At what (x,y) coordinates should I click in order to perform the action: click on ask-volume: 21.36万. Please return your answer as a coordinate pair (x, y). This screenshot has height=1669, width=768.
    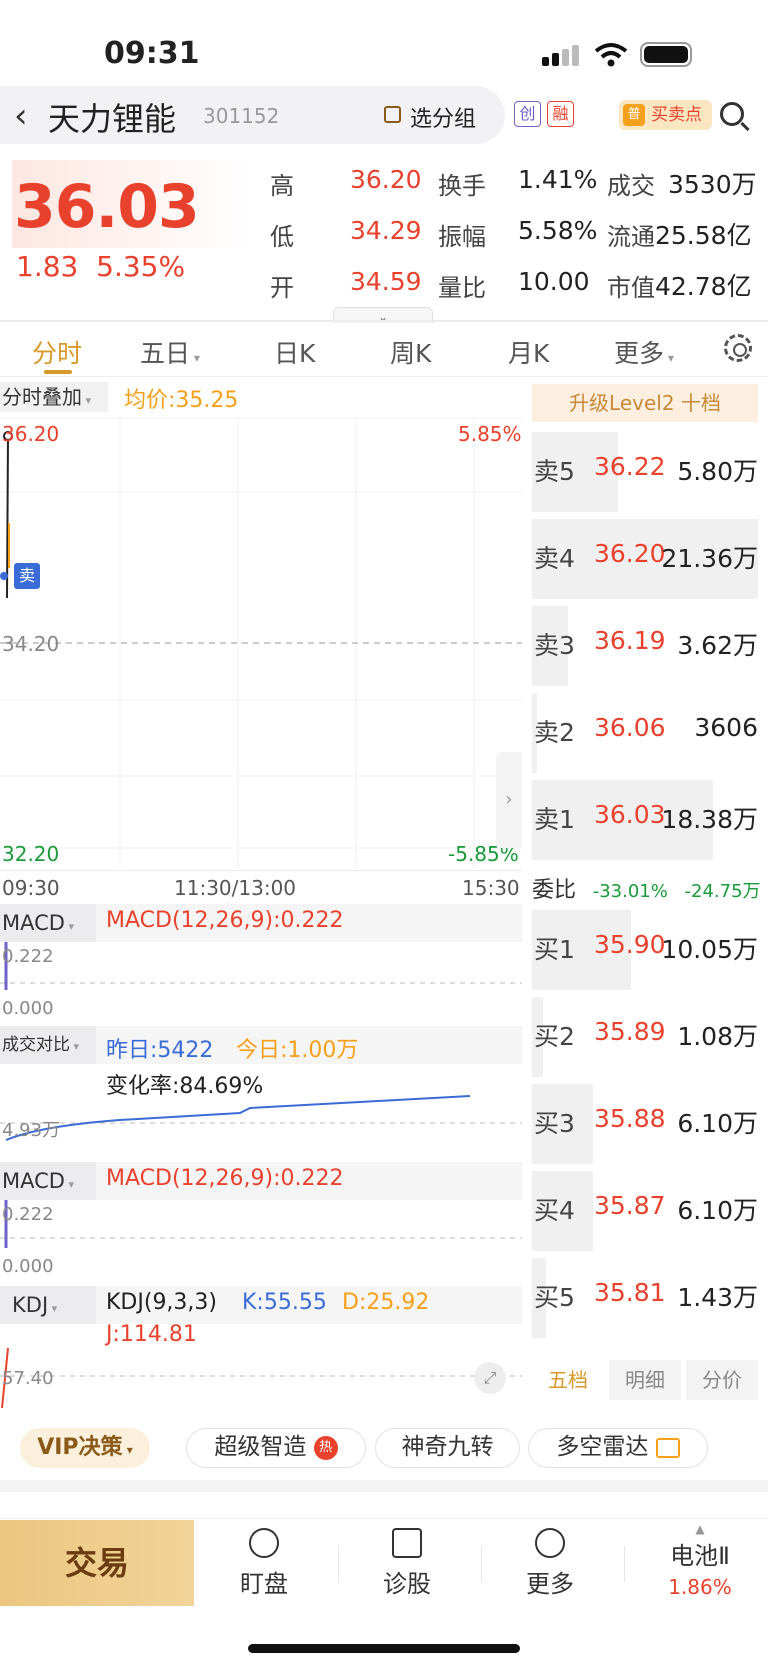
    Looking at the image, I should click on (709, 558).